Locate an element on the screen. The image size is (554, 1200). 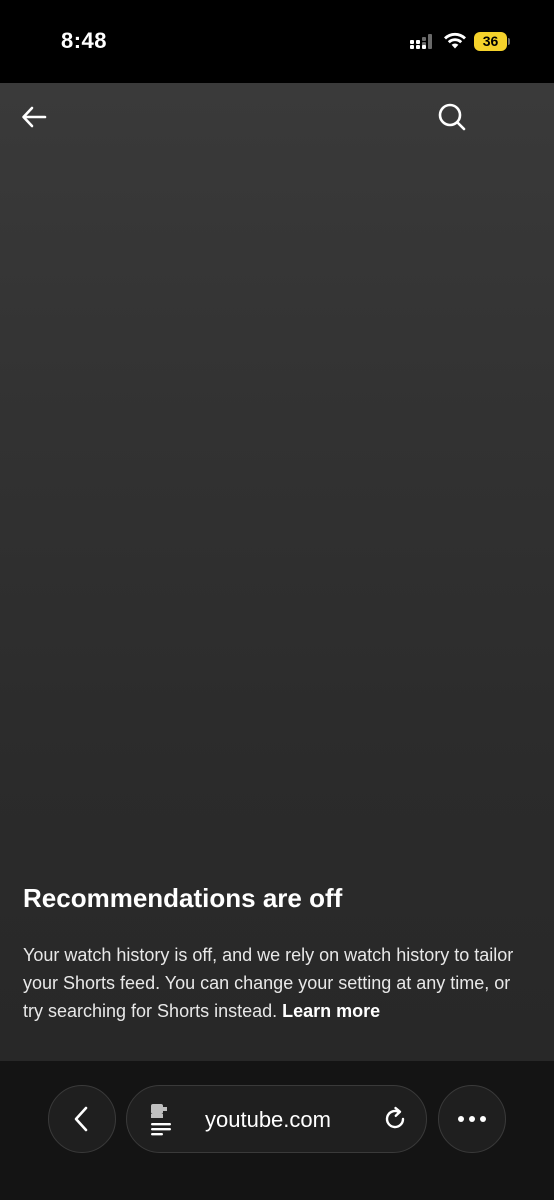
status-bar: 8:48 36 is located at coordinates (277, 41).